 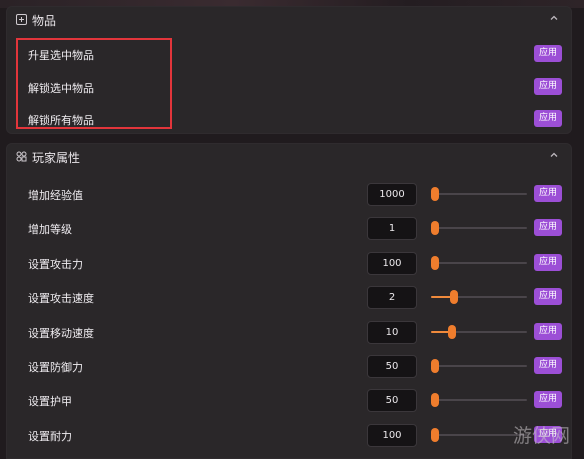 What do you see at coordinates (289, 228) in the screenshot?
I see `attribute-row: 增加等级 1 应用` at bounding box center [289, 228].